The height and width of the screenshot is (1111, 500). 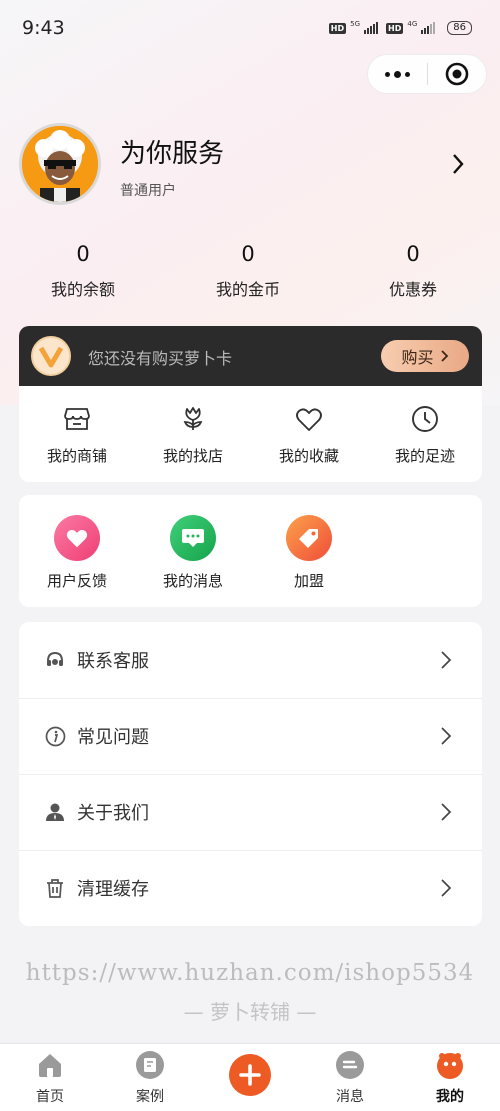 What do you see at coordinates (113, 661) in the screenshot?
I see `menu-item-label: 联系客服` at bounding box center [113, 661].